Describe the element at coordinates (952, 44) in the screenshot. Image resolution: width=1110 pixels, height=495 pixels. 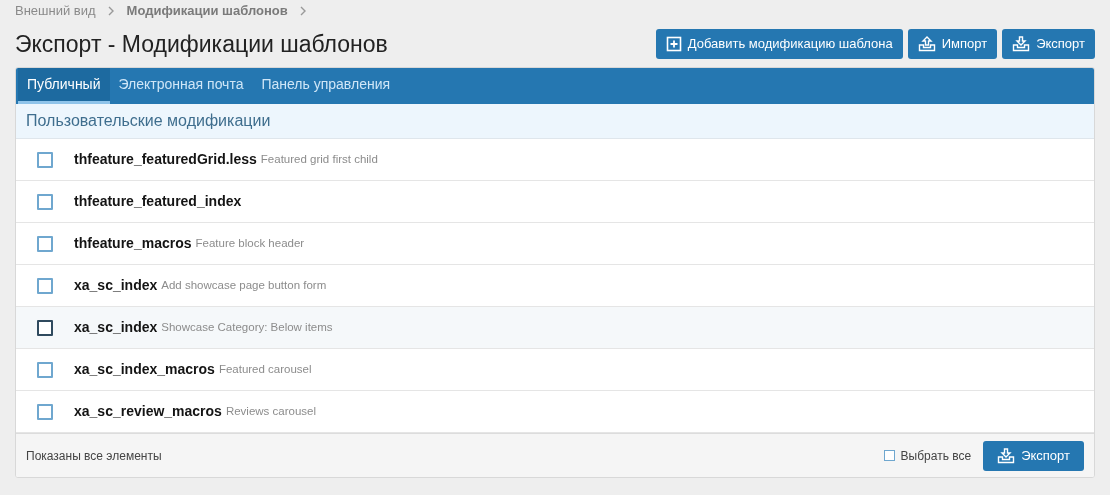
I see `import-button: Импорт` at that location.